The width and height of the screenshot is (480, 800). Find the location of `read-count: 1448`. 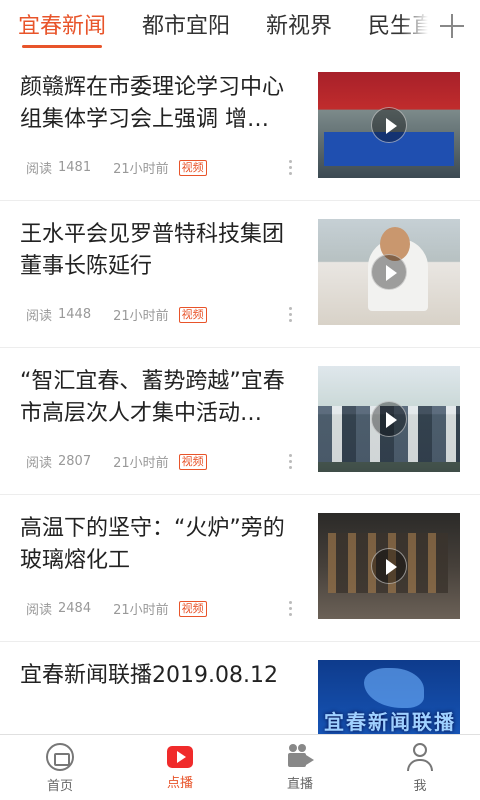

read-count: 1448 is located at coordinates (75, 314).